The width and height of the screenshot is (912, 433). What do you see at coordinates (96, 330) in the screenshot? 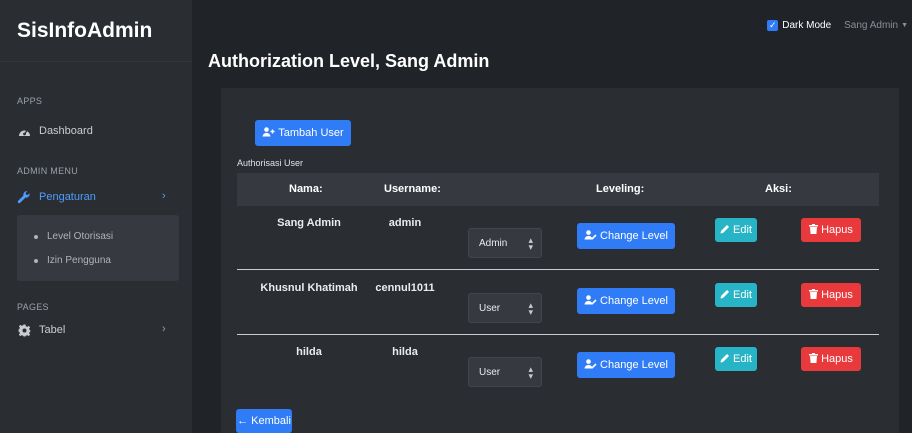
I see `sidebar-item-tabel: Tabel ›` at bounding box center [96, 330].